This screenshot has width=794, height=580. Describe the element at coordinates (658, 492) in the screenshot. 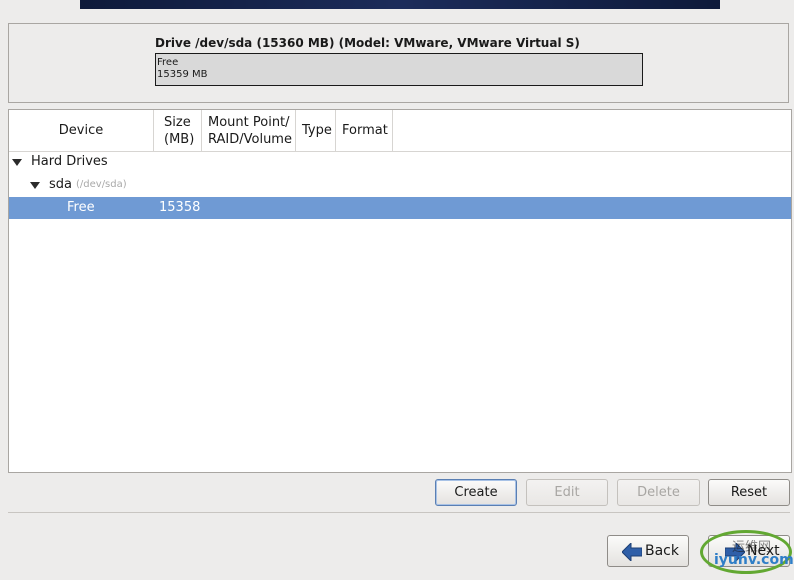

I see `delete-button: Delete` at that location.